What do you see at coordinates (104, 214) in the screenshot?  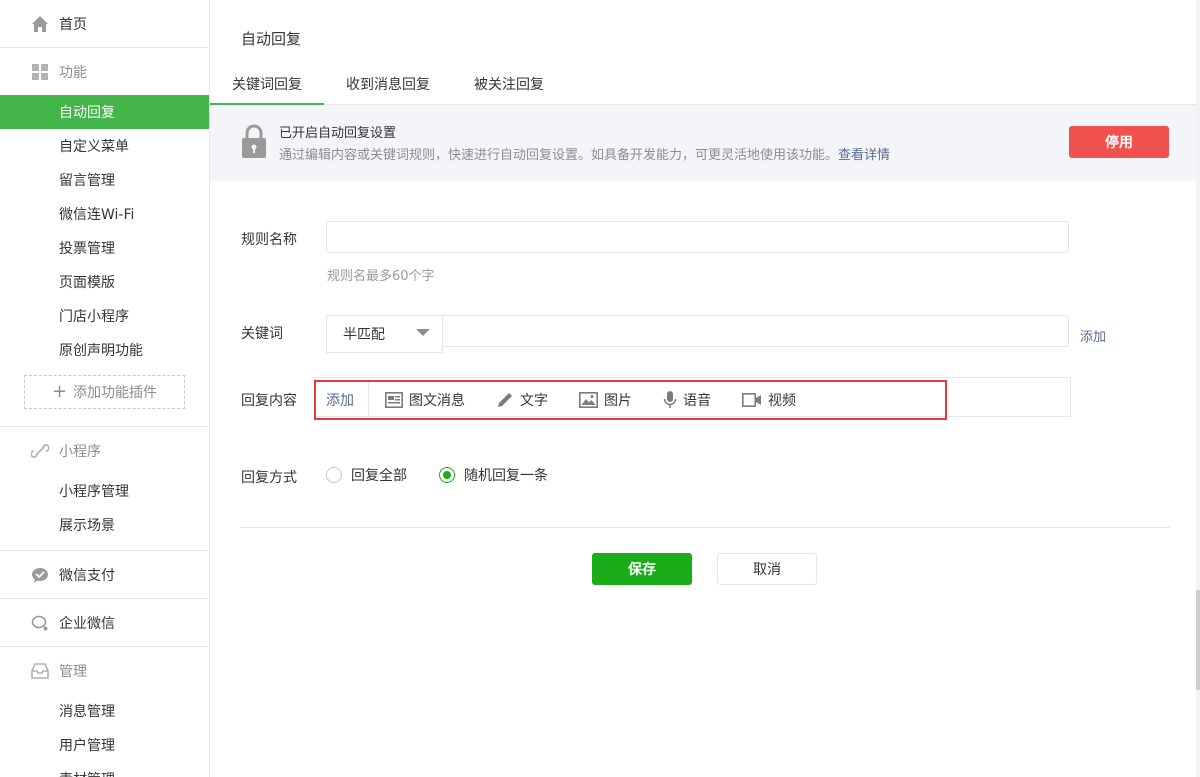 I see `sidebar-item-wifi: 微信连Wi-Fi` at bounding box center [104, 214].